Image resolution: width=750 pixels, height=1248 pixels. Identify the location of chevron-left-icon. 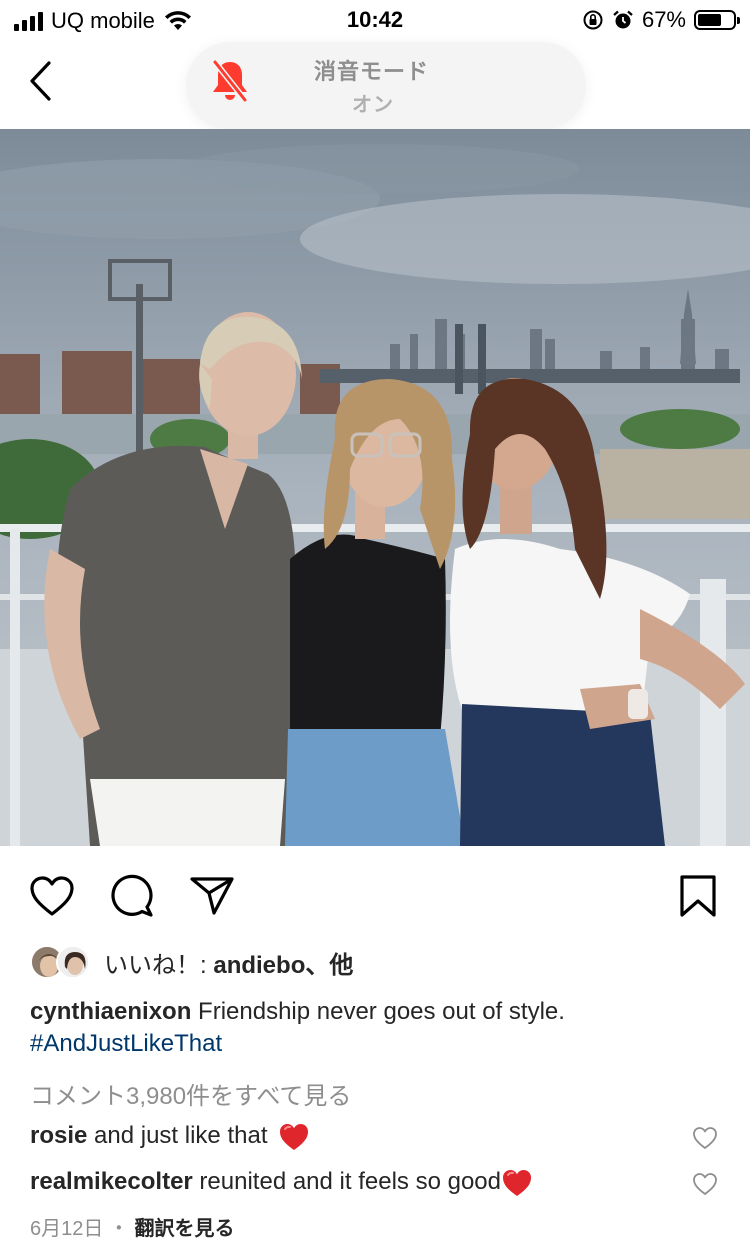
(40, 81).